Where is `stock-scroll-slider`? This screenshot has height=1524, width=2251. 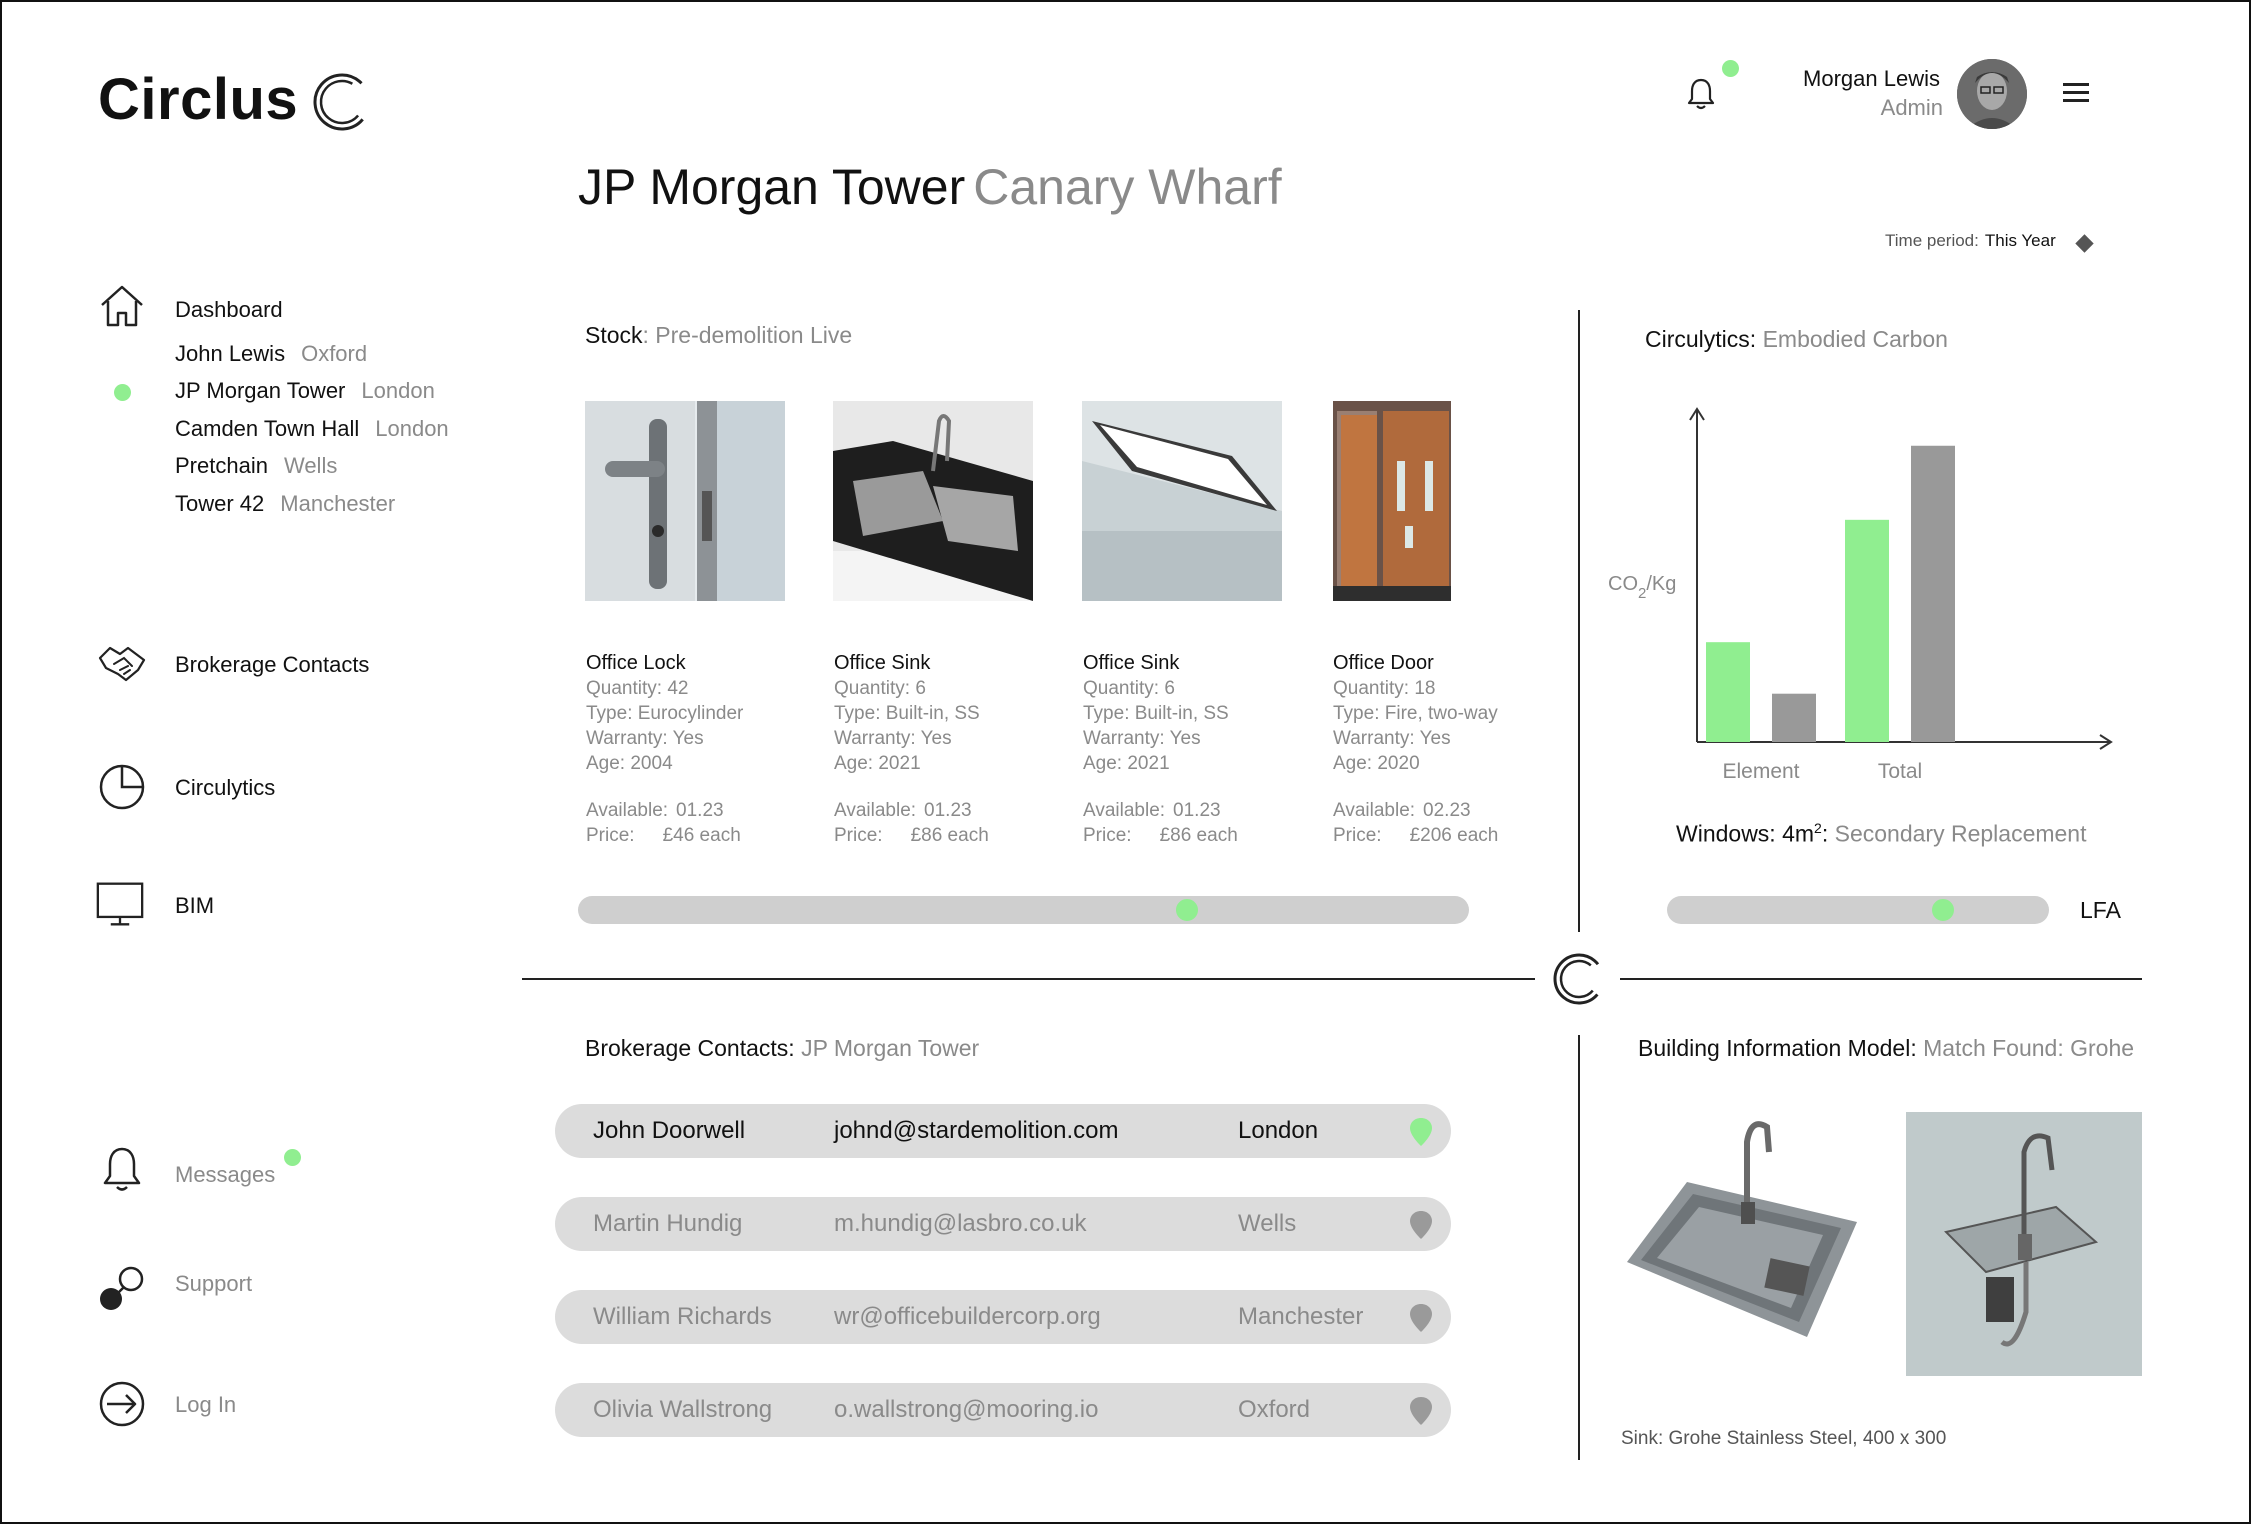 stock-scroll-slider is located at coordinates (1023, 910).